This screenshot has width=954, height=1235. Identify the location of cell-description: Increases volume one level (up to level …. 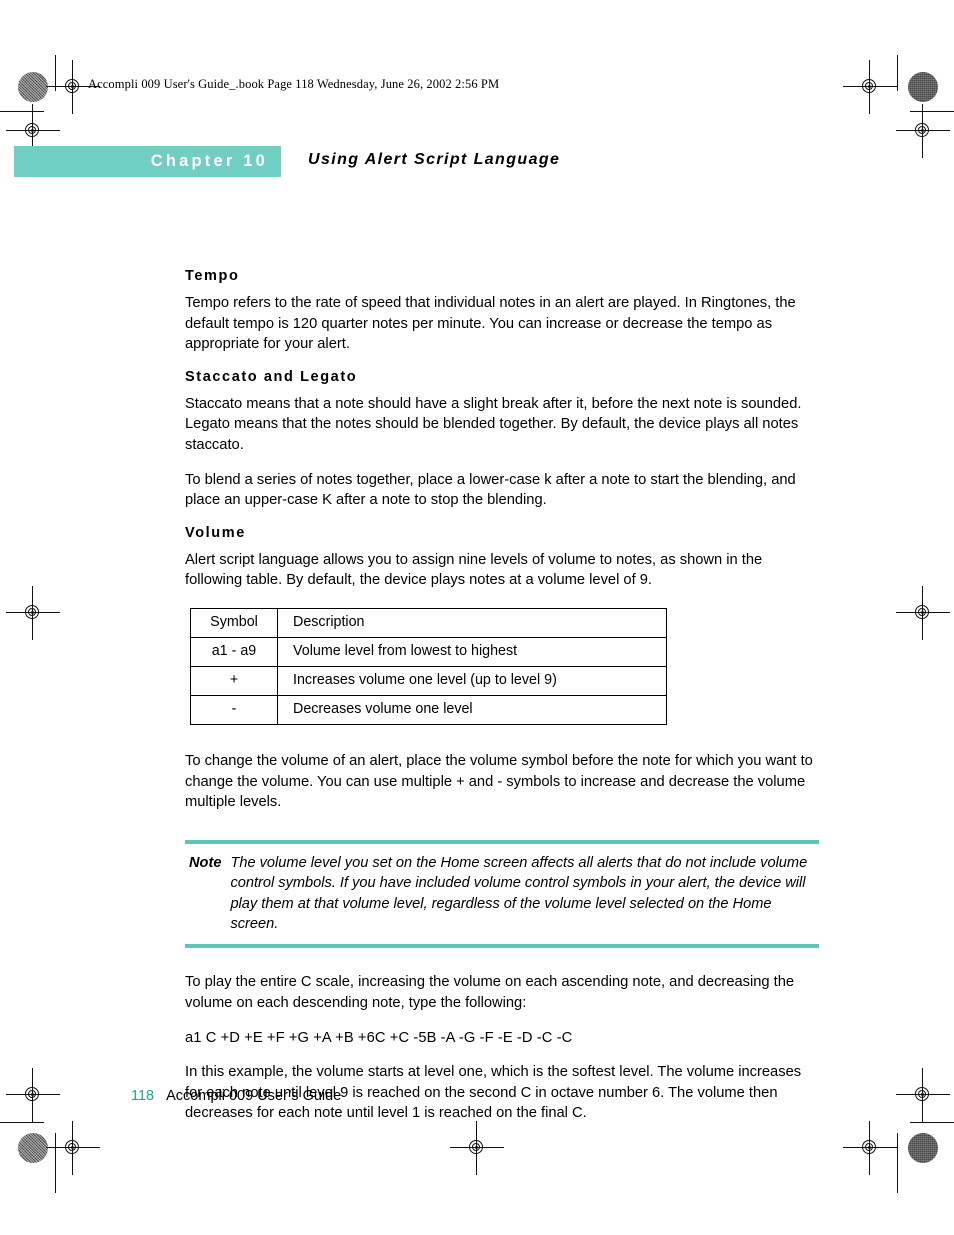
(472, 680).